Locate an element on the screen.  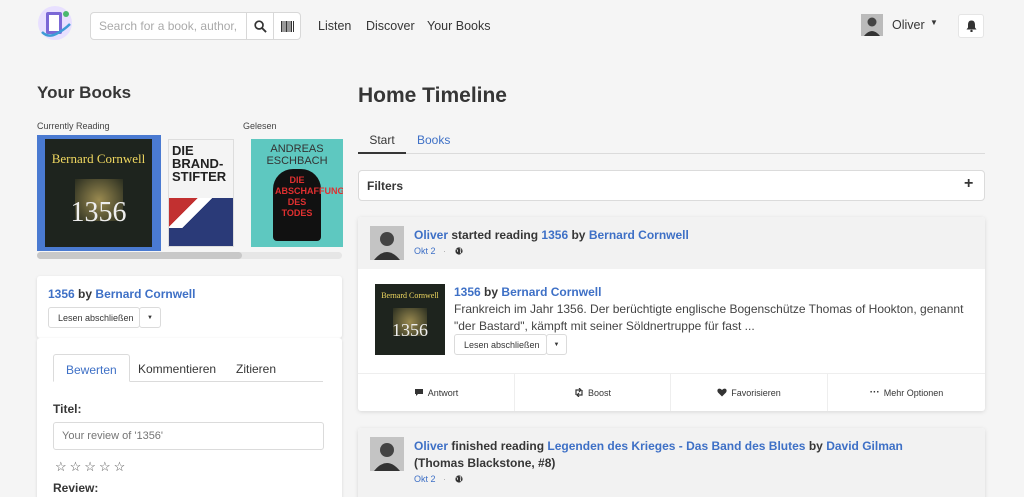
reply-icon is located at coordinates (418, 392).